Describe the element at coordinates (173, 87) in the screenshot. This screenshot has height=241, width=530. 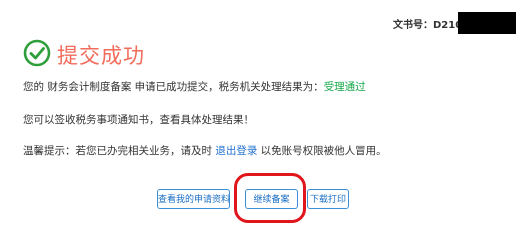
I see `result-message-text: 您的 财务会计制度备案 申请已成功提交，税务机关处理结果为：` at that location.